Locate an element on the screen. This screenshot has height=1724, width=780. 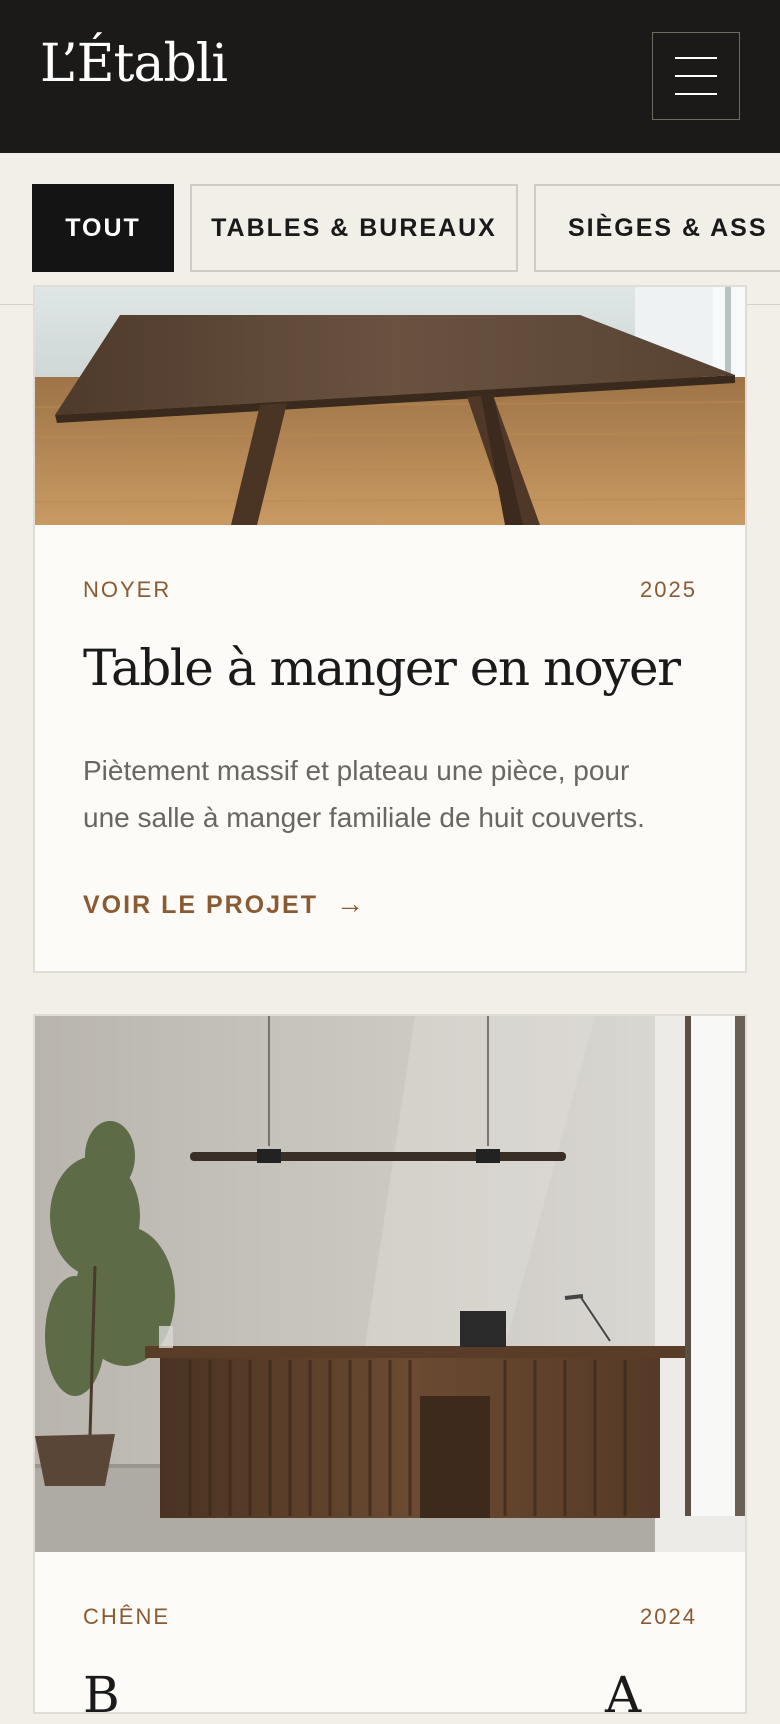
project-title: Table à manger en noyer is located at coordinates (382, 668).